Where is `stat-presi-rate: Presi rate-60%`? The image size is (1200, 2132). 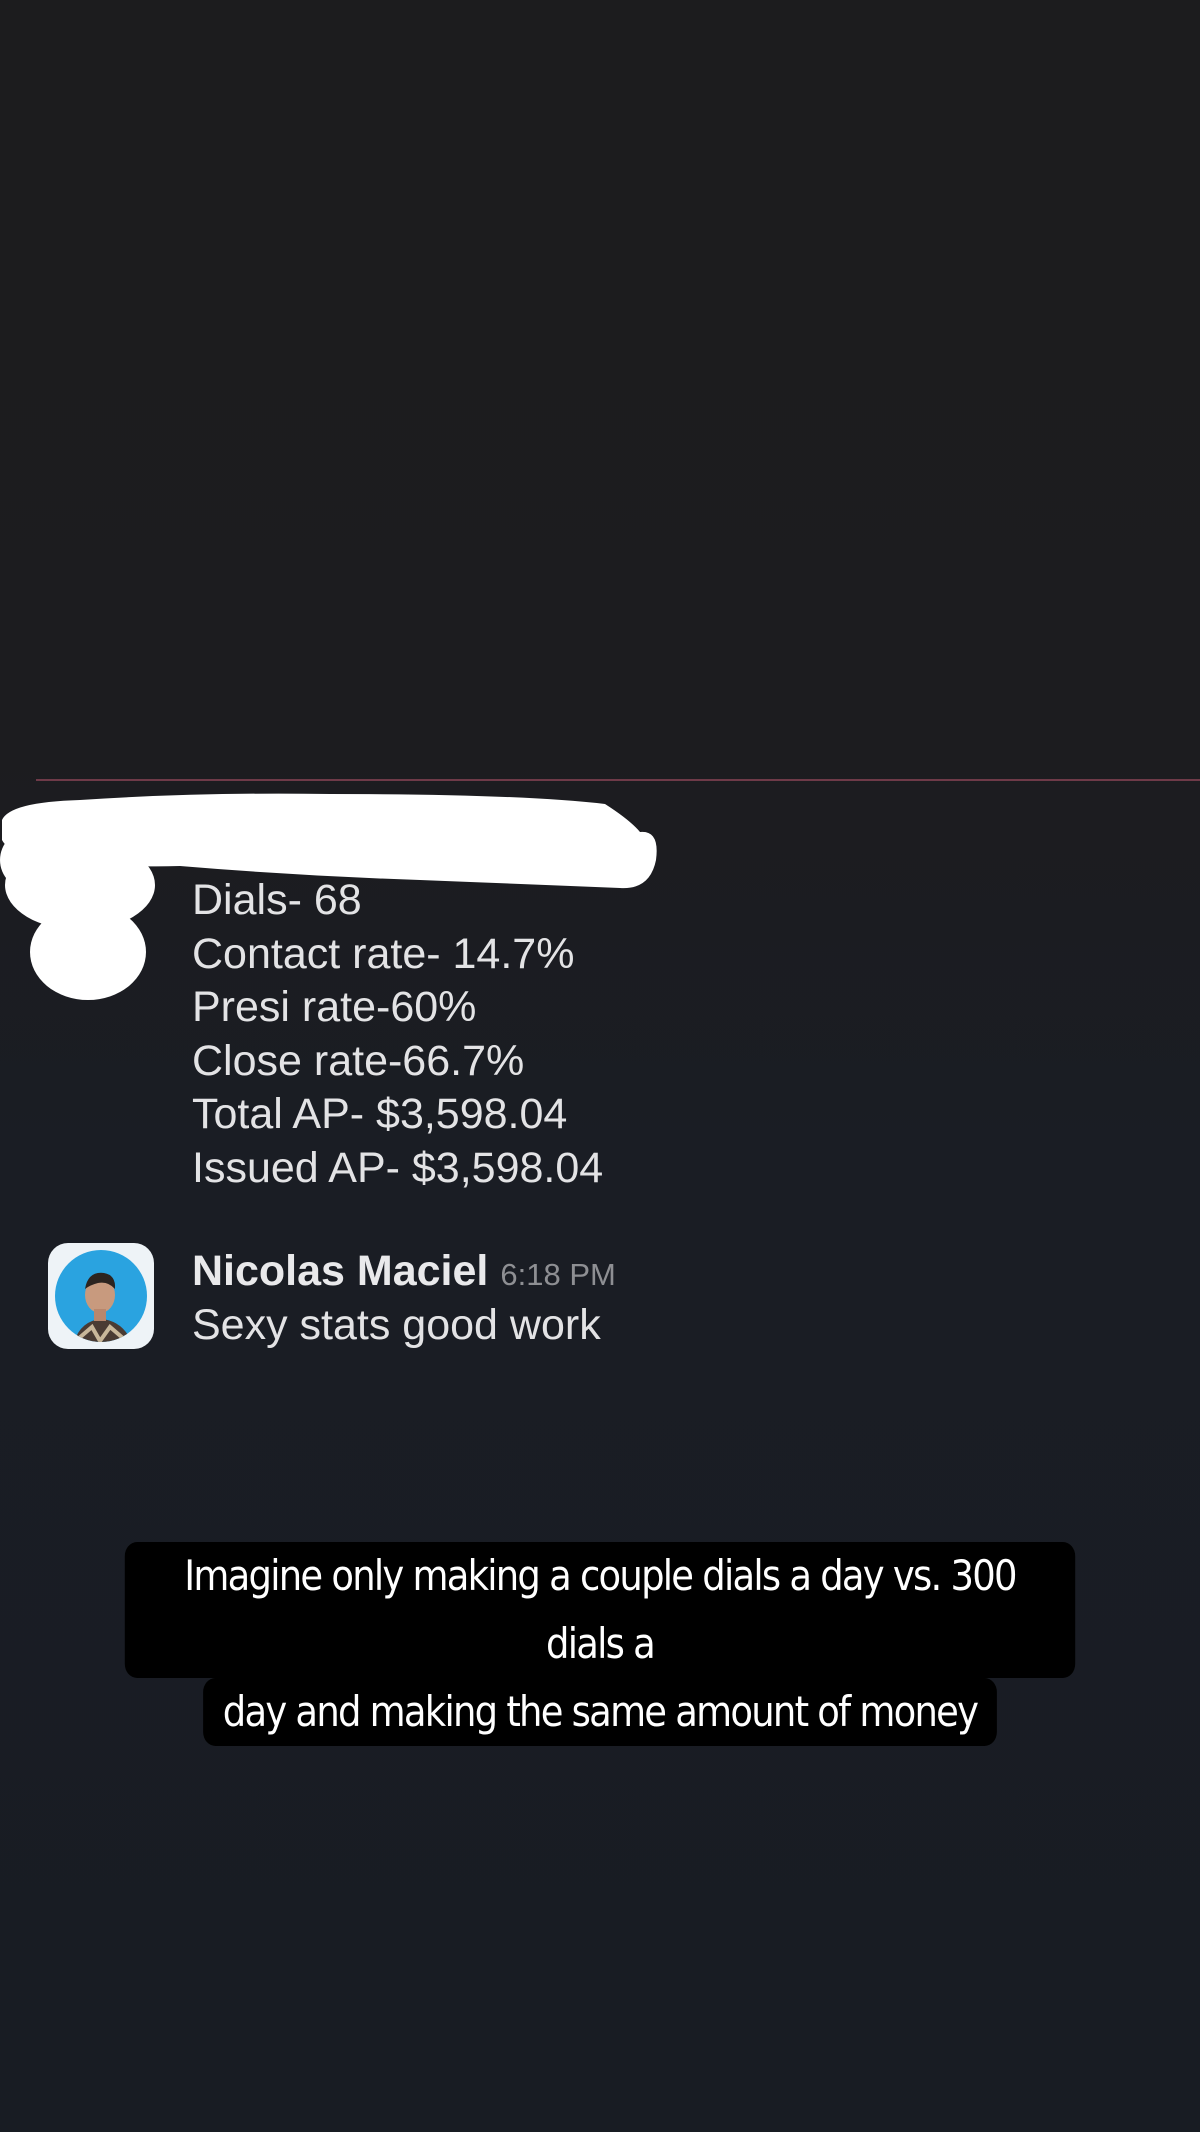
stat-presi-rate: Presi rate-60% is located at coordinates (334, 1007).